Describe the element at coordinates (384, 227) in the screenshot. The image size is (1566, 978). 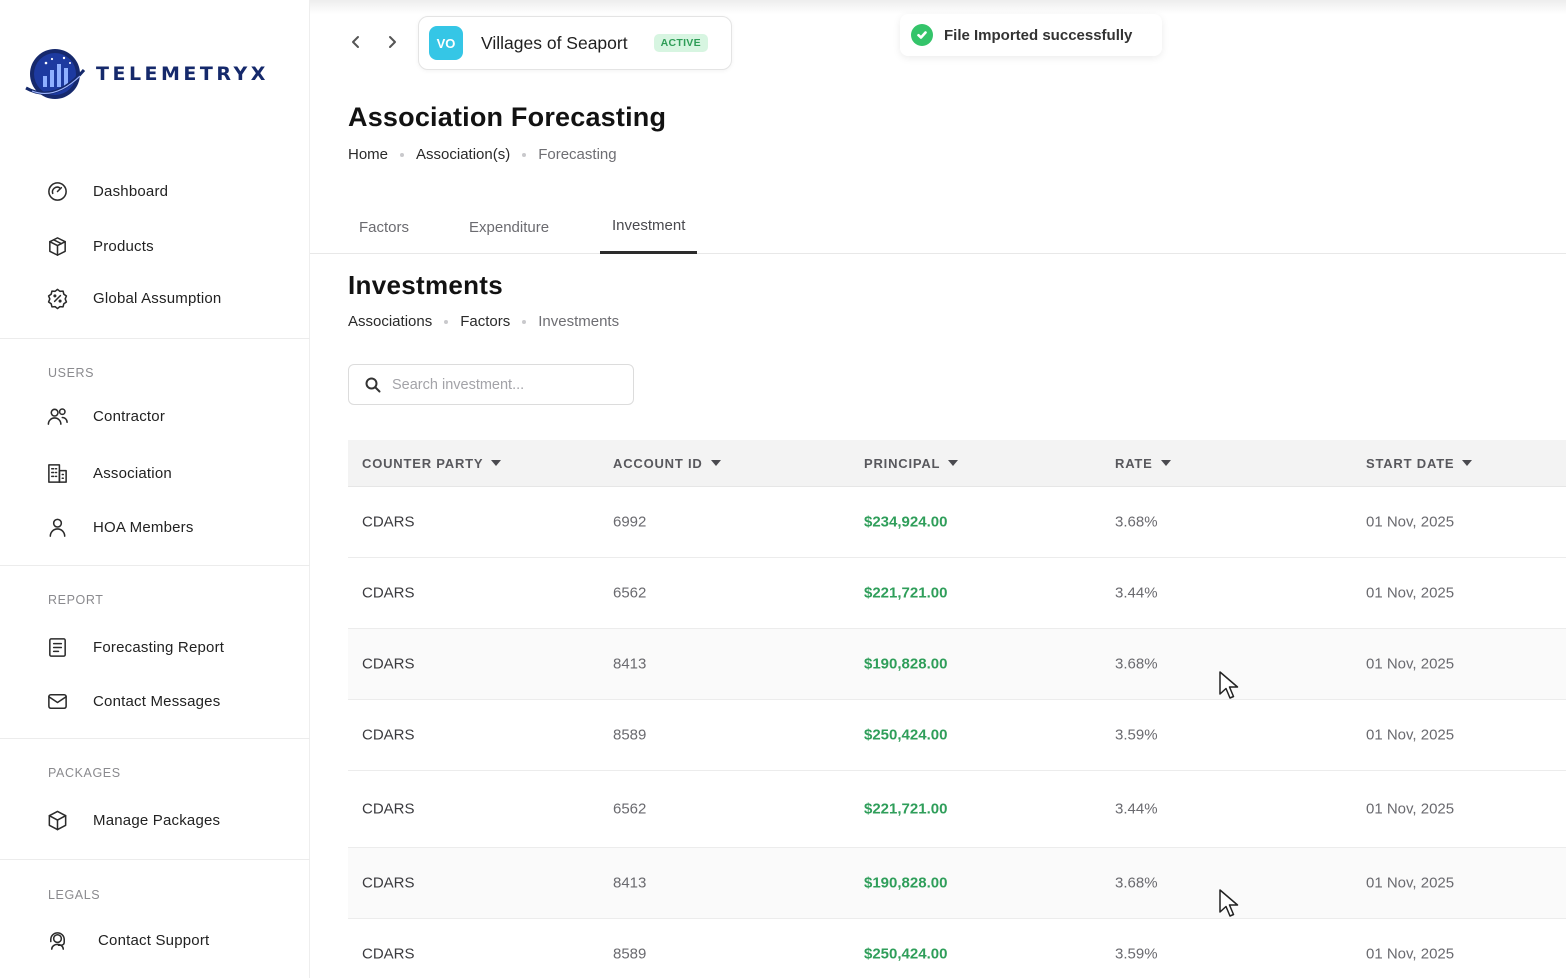
I see `tab-factors: Factors` at that location.